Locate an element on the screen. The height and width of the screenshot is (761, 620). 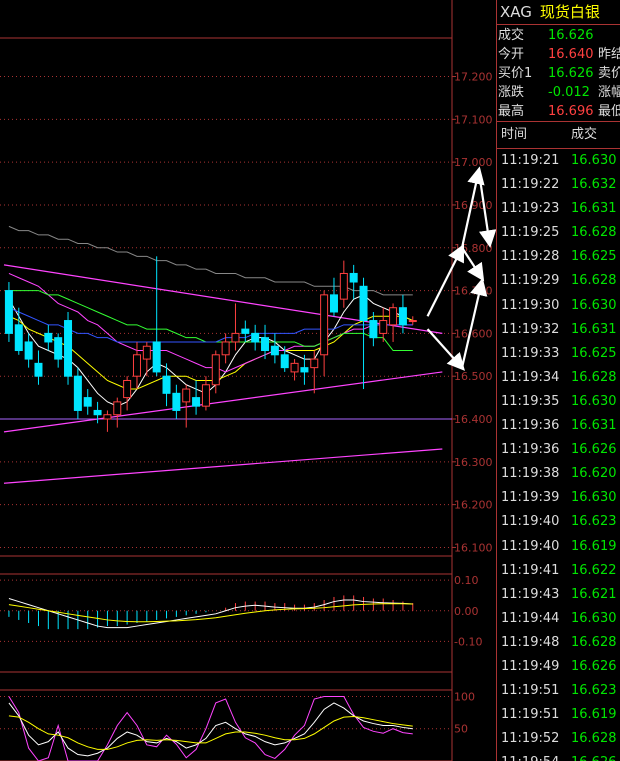
moving-average-line is located at coordinates (210, 260).